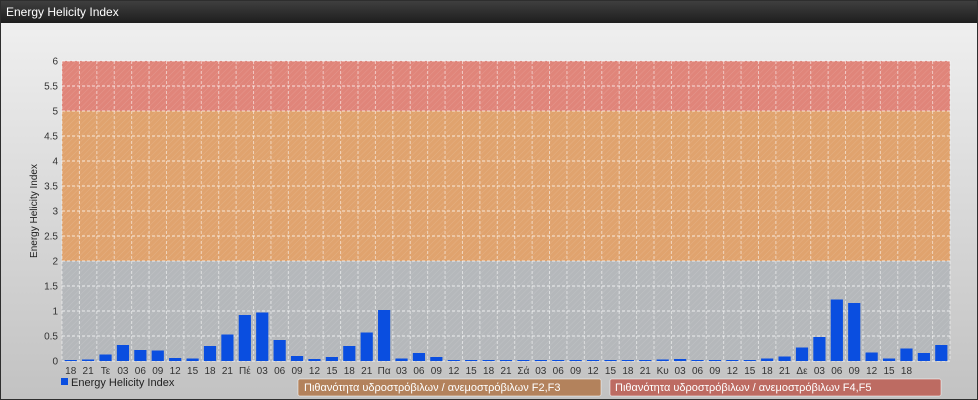  Describe the element at coordinates (384, 371) in the screenshot. I see `x-tick-label: Πα` at that location.